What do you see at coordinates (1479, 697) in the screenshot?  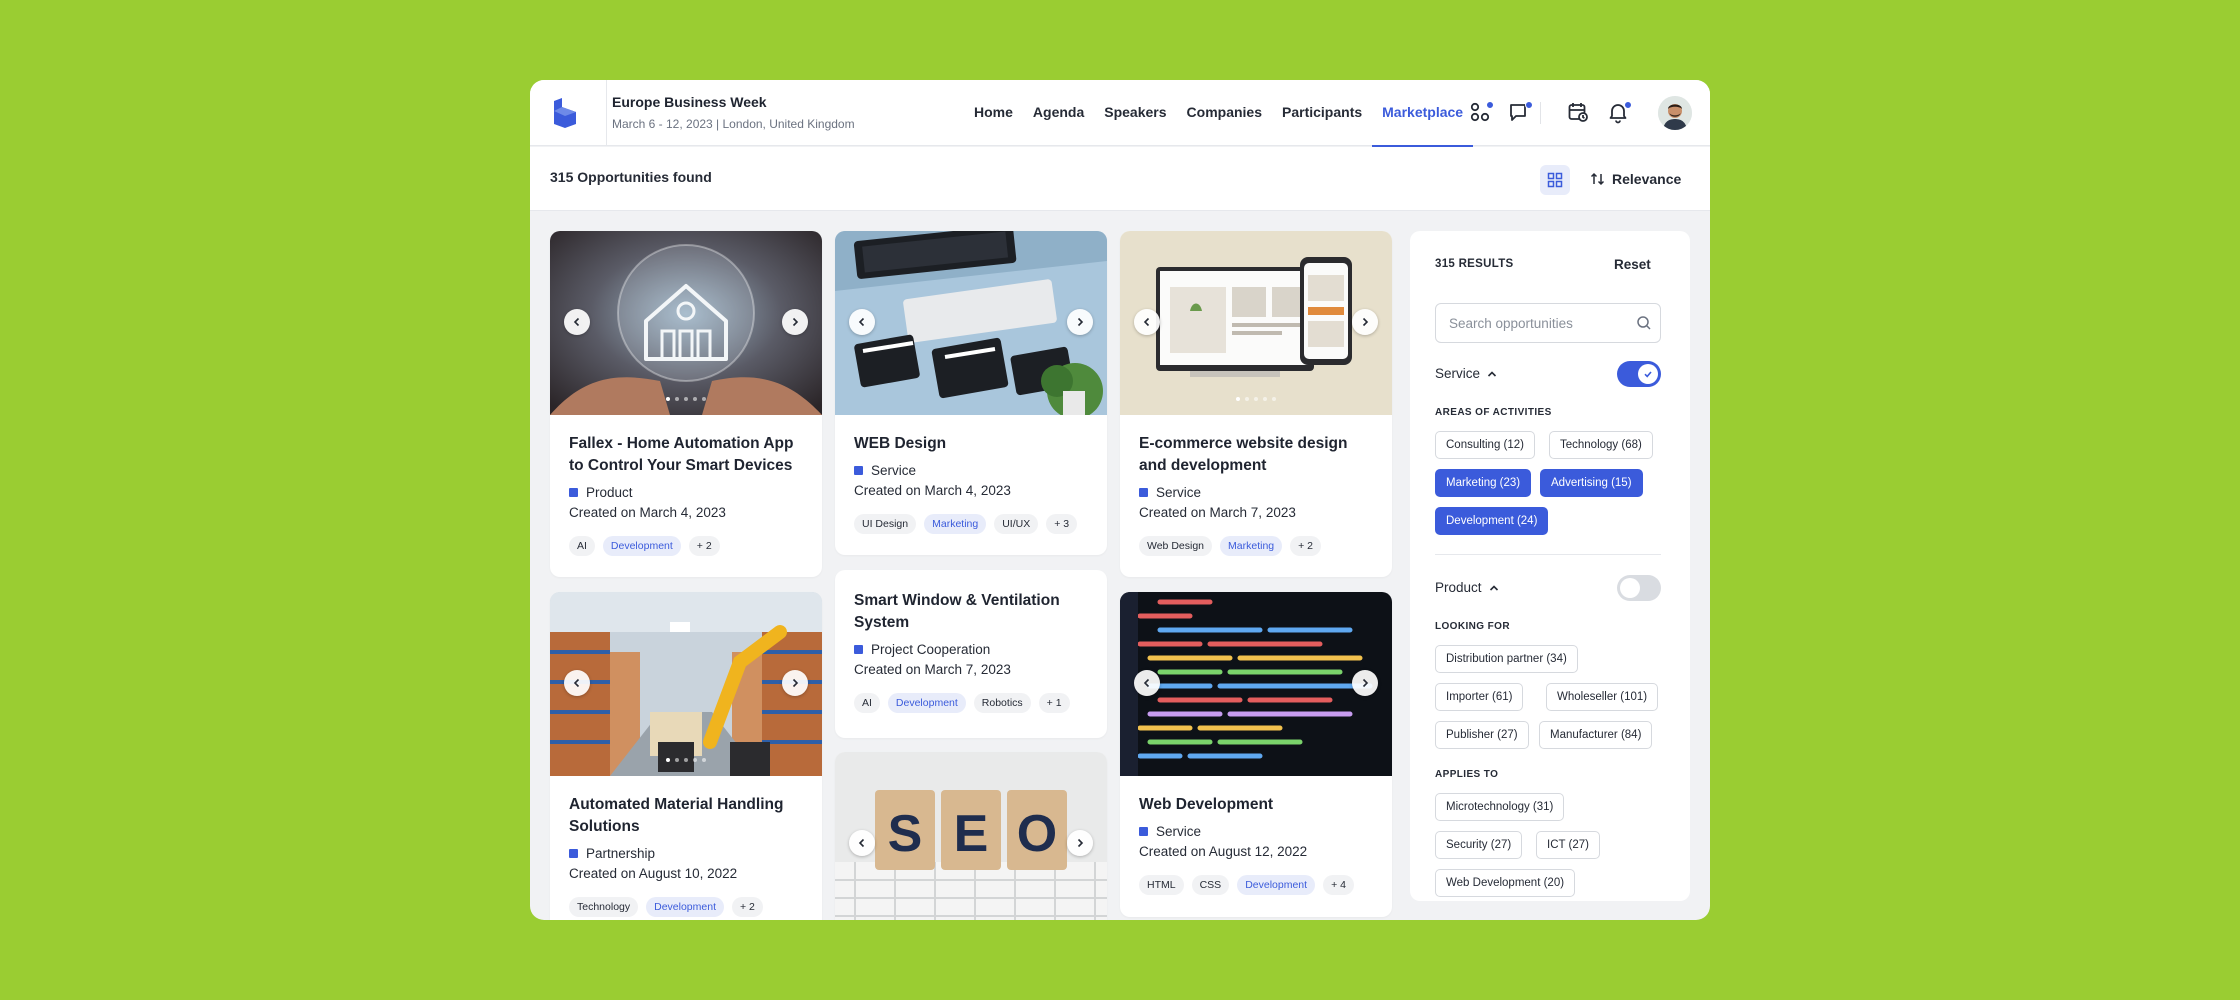 I see `filter-chip: Importer (61)` at bounding box center [1479, 697].